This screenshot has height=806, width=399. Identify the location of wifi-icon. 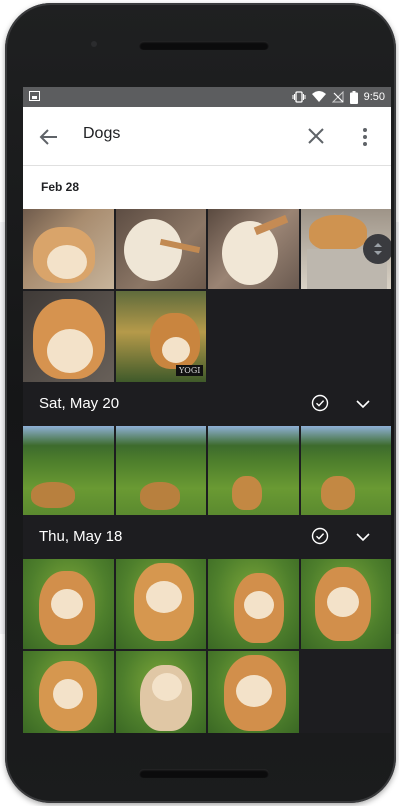
(318, 96).